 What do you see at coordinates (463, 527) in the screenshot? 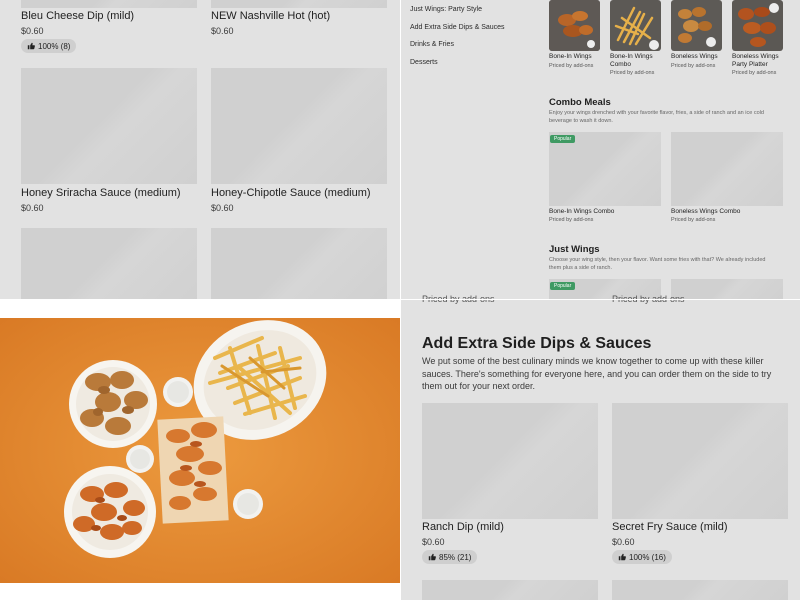
I see `sauce-name: Ranch Dip (mild)` at bounding box center [463, 527].